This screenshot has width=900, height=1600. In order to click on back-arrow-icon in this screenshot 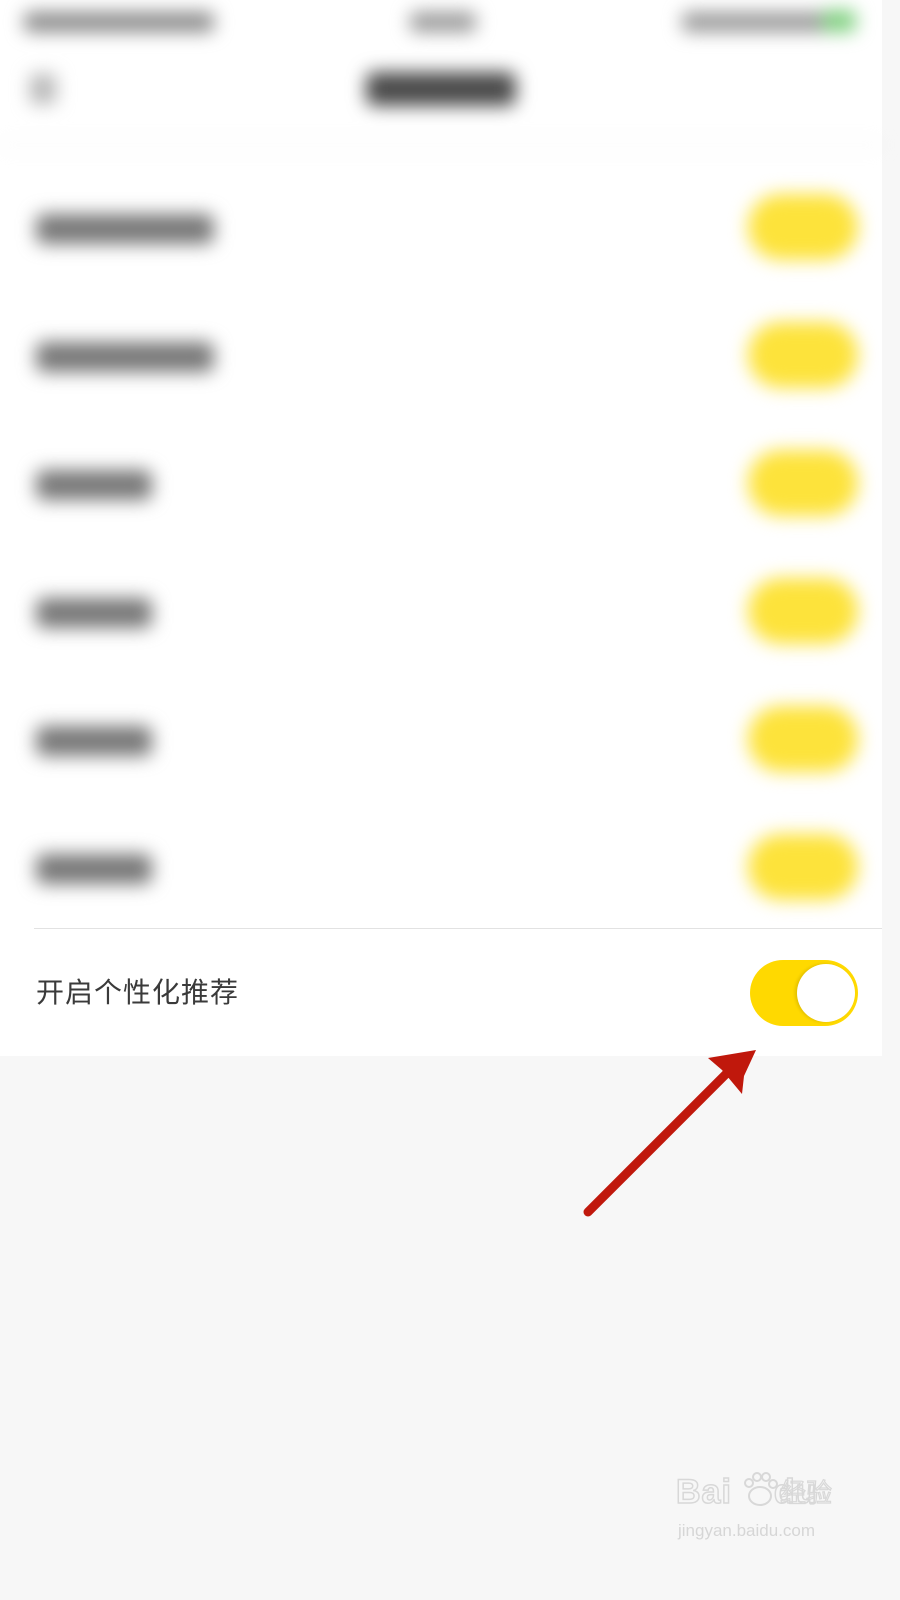, I will do `click(43, 89)`.